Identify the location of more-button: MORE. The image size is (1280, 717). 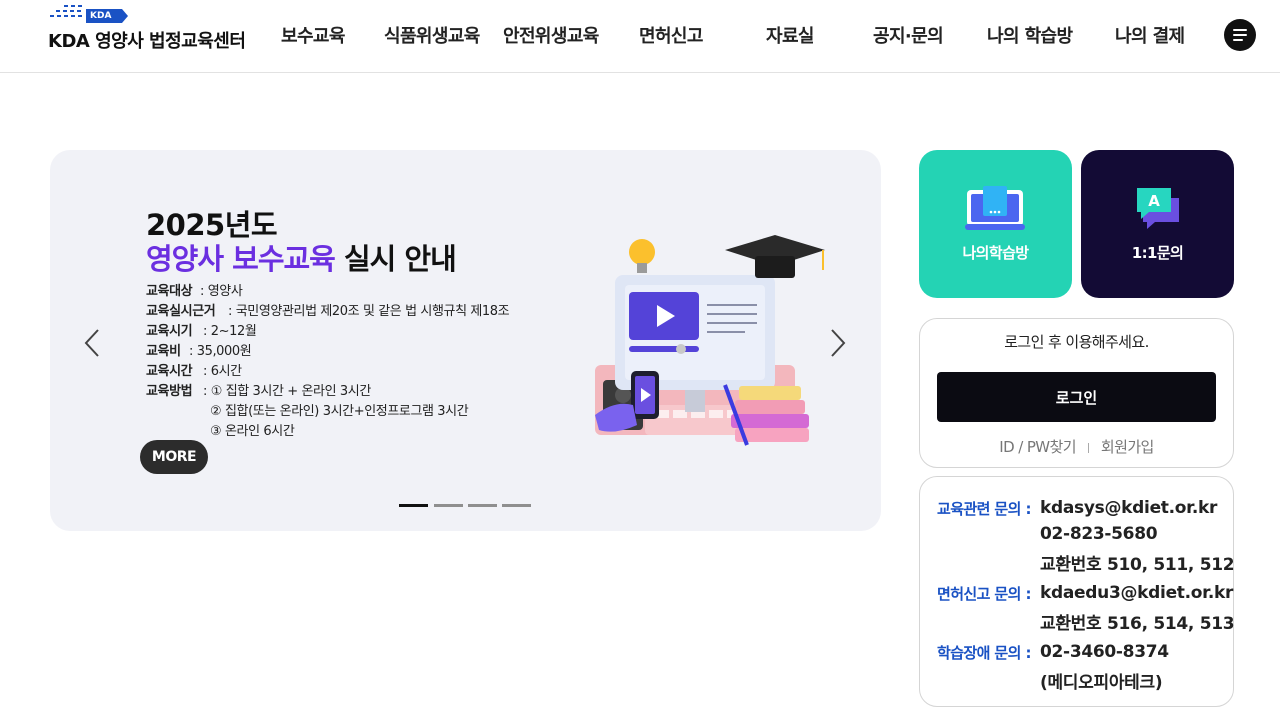
(174, 457).